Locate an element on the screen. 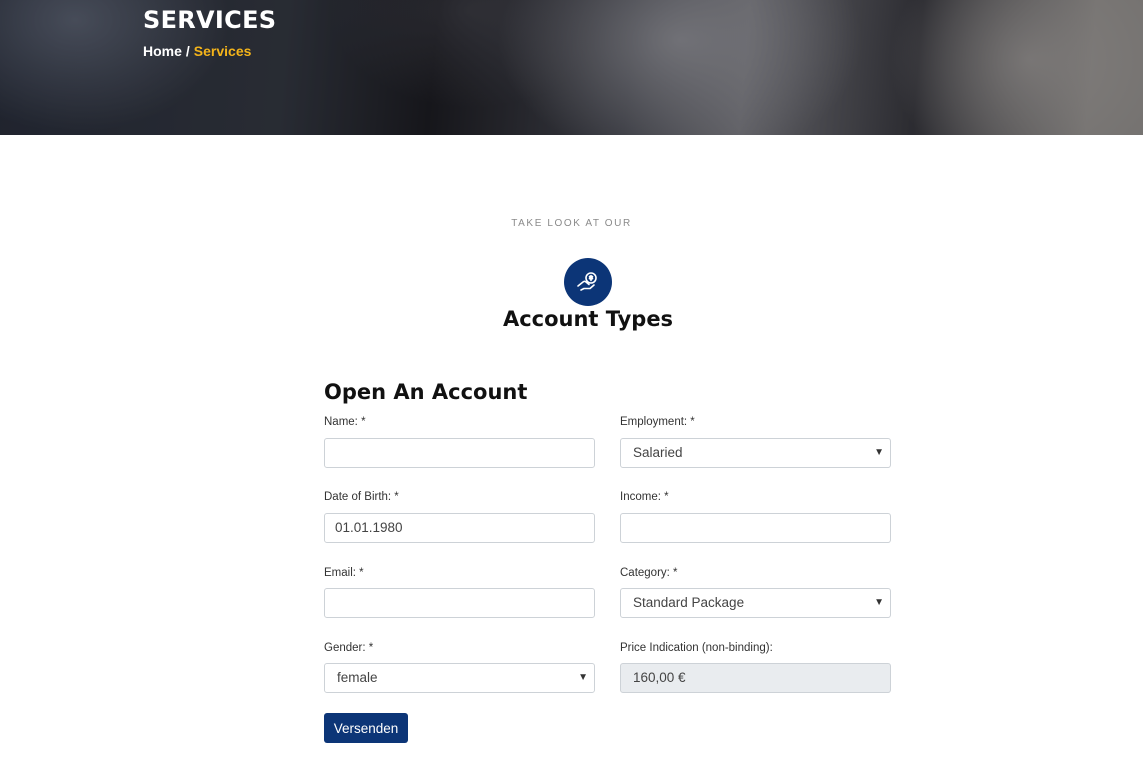 Image resolution: width=1143 pixels, height=783 pixels. income-label: Income: * is located at coordinates (644, 497).